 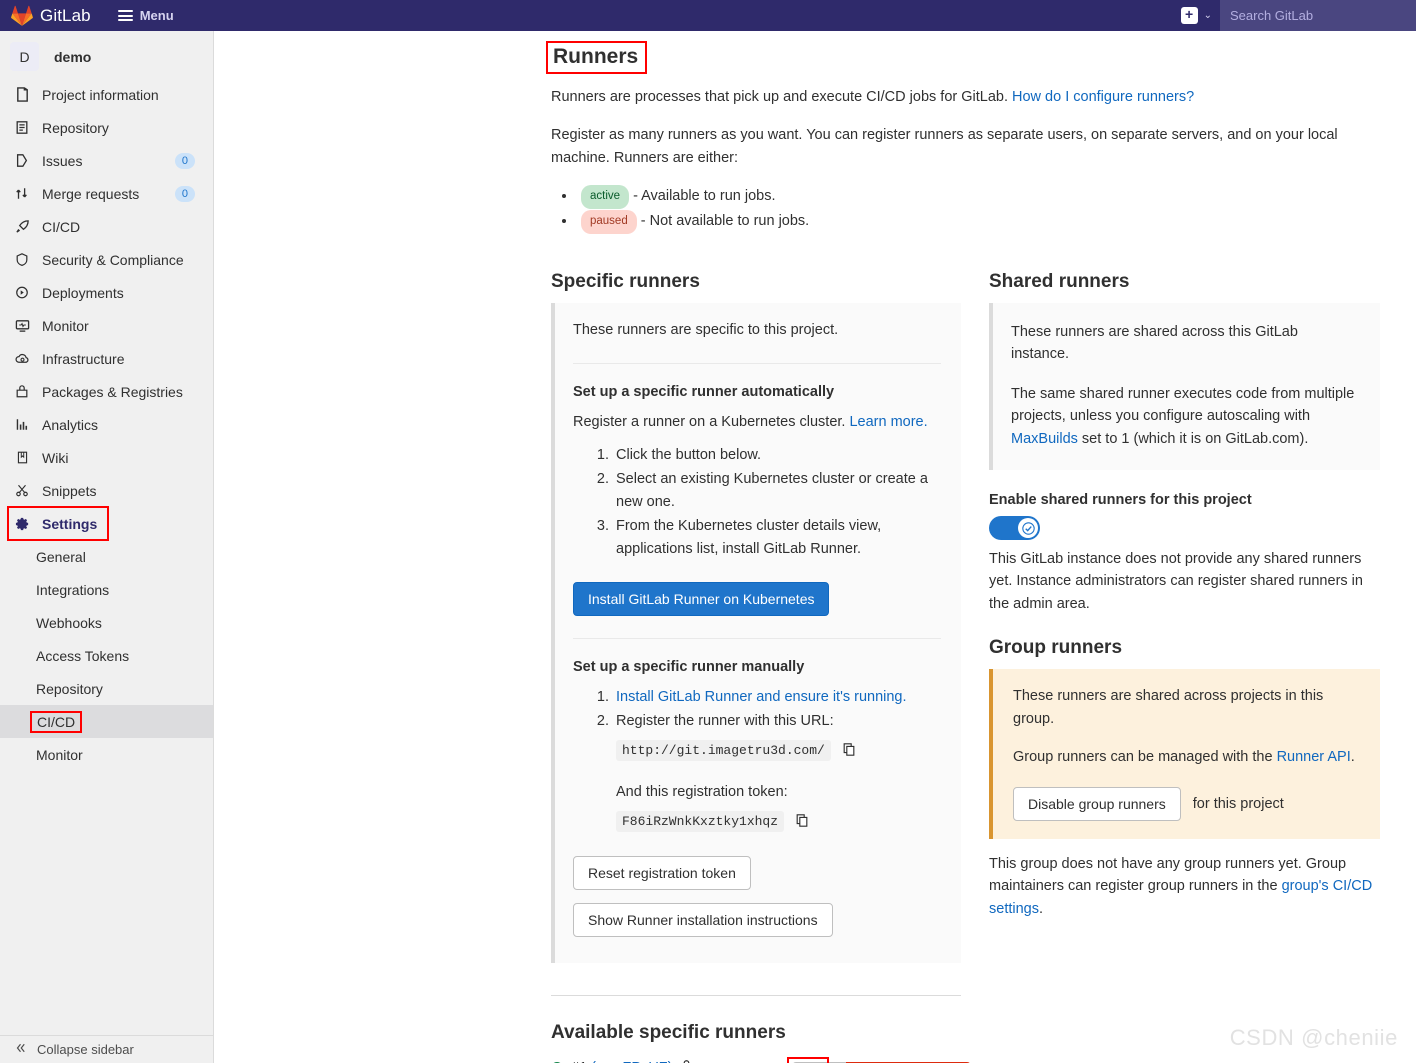 I want to click on sidebar-item-merge-requests: Merge requests 0, so click(x=106, y=193).